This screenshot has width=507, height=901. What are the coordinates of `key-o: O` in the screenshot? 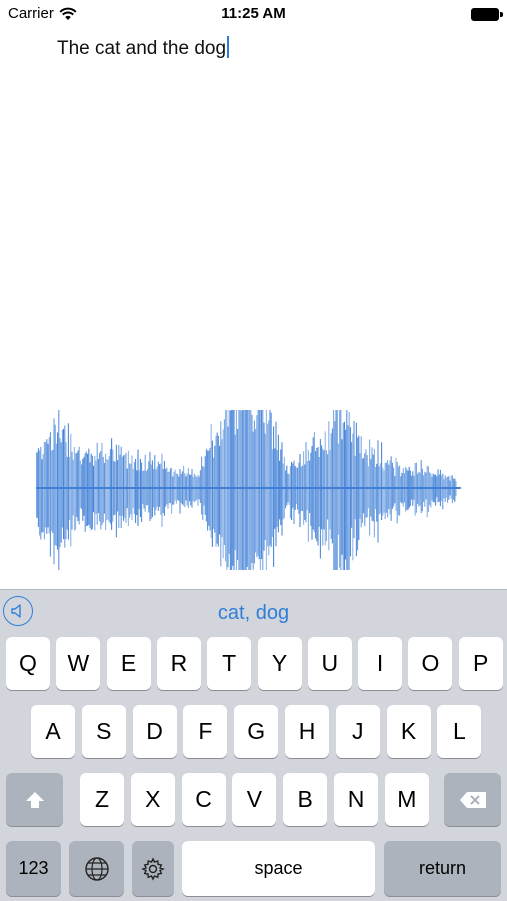 It's located at (430, 663).